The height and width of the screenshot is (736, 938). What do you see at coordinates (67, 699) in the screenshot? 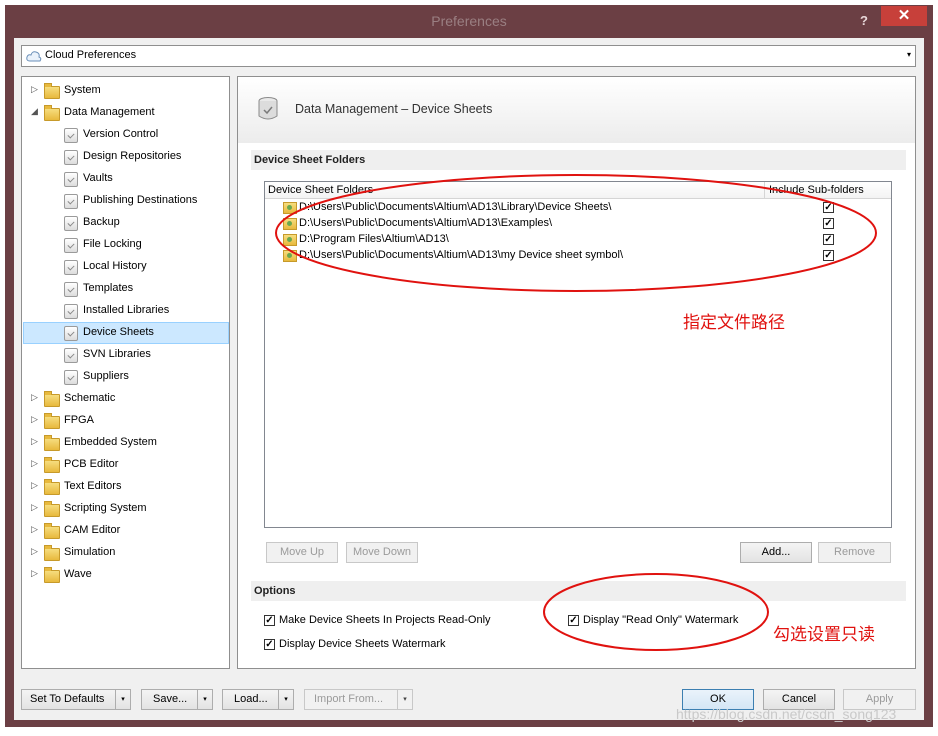
I see `set-to-defaults-label: Set To Defaults` at bounding box center [67, 699].